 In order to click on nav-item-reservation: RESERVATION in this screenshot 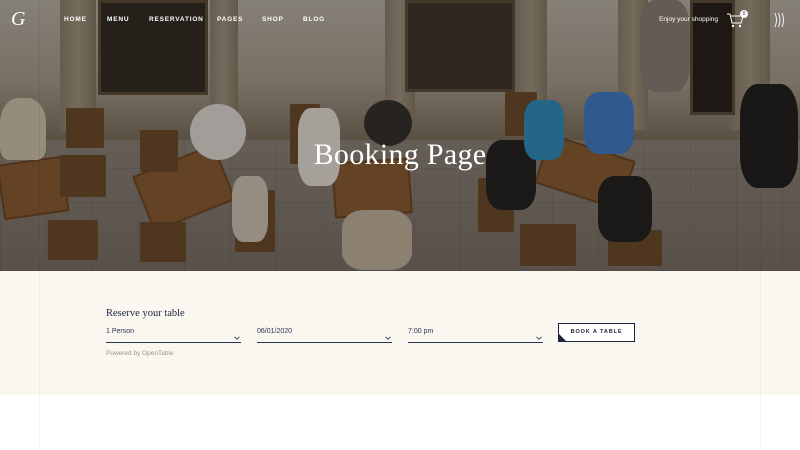, I will do `click(176, 19)`.